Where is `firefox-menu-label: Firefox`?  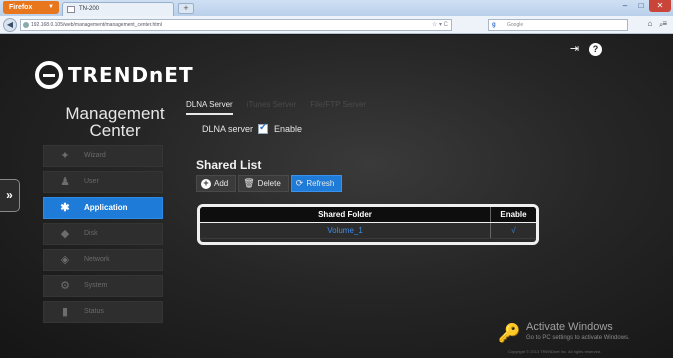 firefox-menu-label: Firefox is located at coordinates (21, 7).